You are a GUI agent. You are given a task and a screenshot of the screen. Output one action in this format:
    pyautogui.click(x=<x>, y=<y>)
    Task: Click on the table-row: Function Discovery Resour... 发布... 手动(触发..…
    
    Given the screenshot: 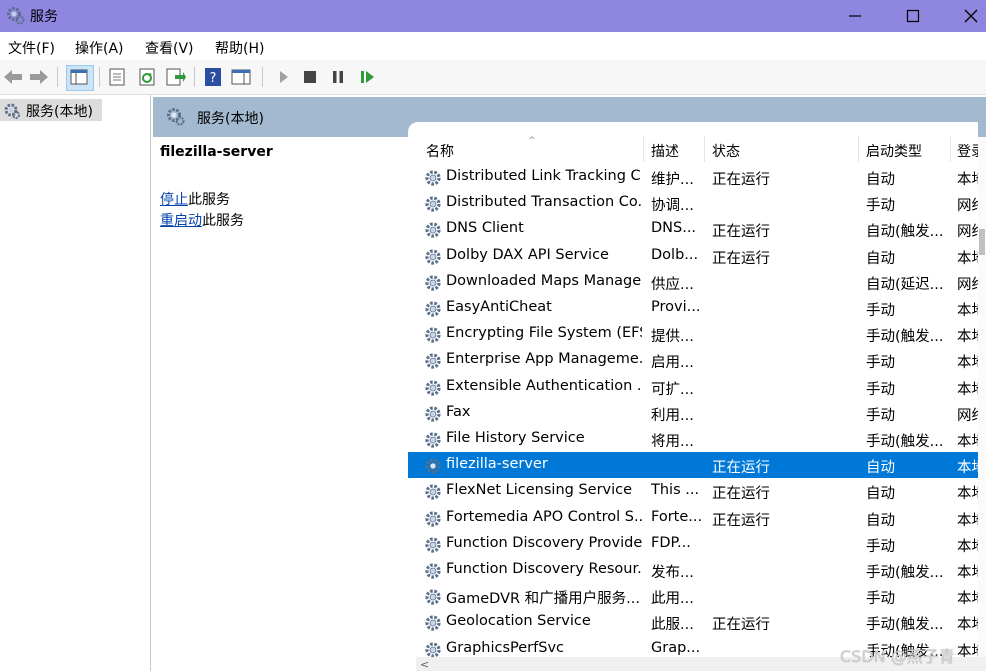 What is the action you would take?
    pyautogui.click(x=693, y=570)
    